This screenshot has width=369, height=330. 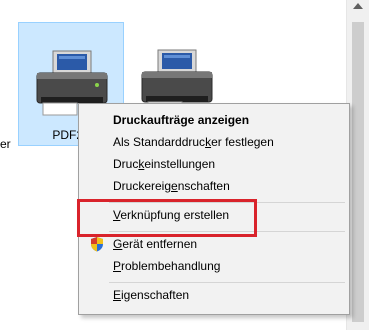 What do you see at coordinates (155, 244) in the screenshot?
I see `menu-item-remove-device: Gerät entfernen` at bounding box center [155, 244].